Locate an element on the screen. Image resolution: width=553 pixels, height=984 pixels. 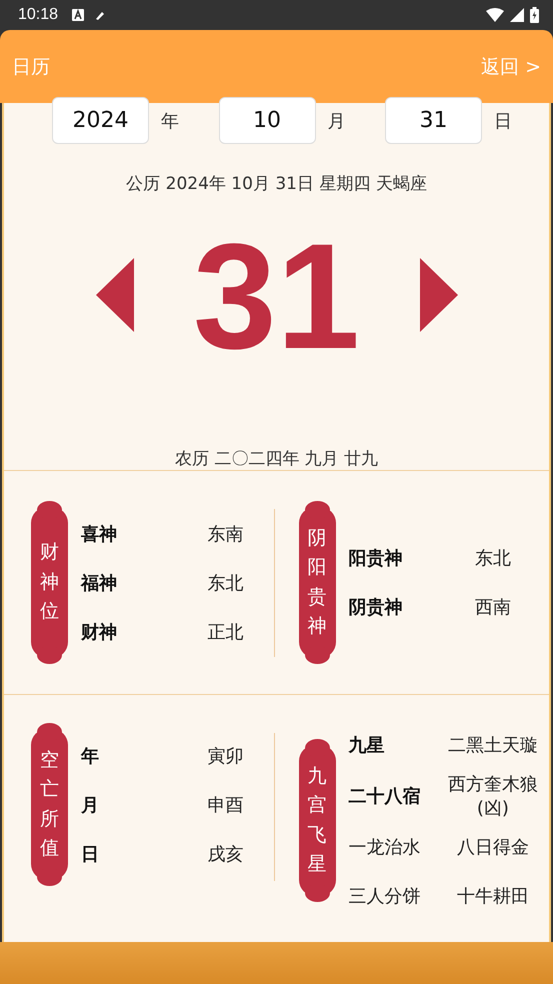
date-input: 31 is located at coordinates (433, 120).